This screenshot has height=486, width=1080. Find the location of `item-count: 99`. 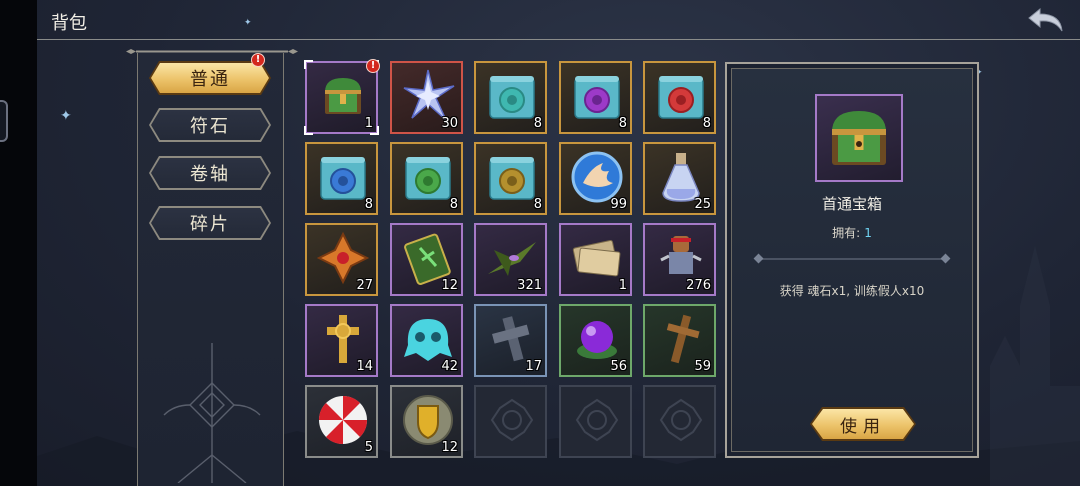

item-count: 99 is located at coordinates (618, 204).